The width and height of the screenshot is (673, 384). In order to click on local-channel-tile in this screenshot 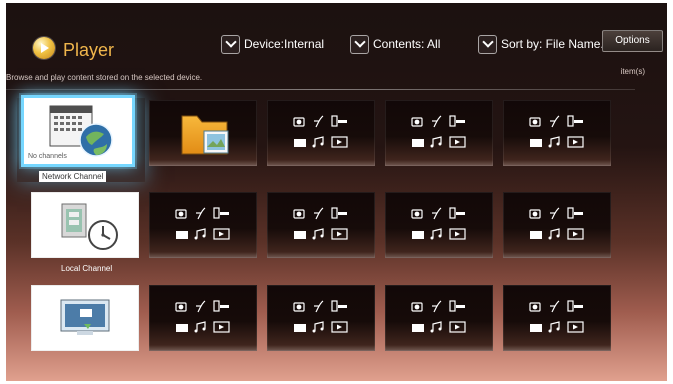, I will do `click(85, 225)`.